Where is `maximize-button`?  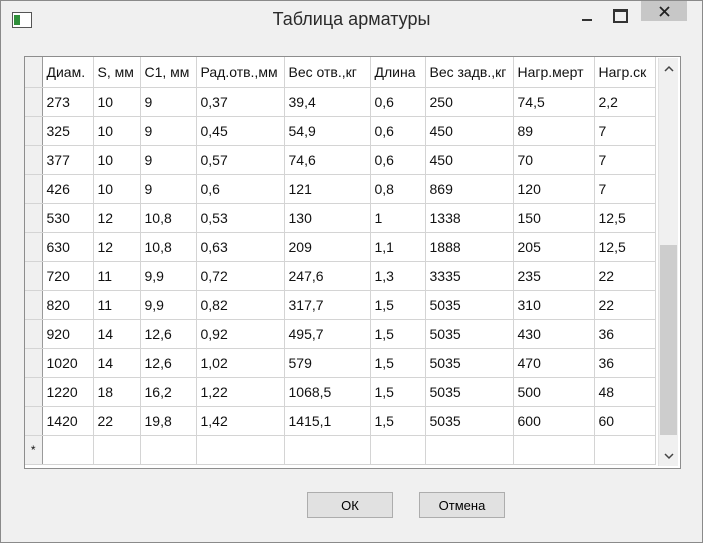 maximize-button is located at coordinates (620, 16).